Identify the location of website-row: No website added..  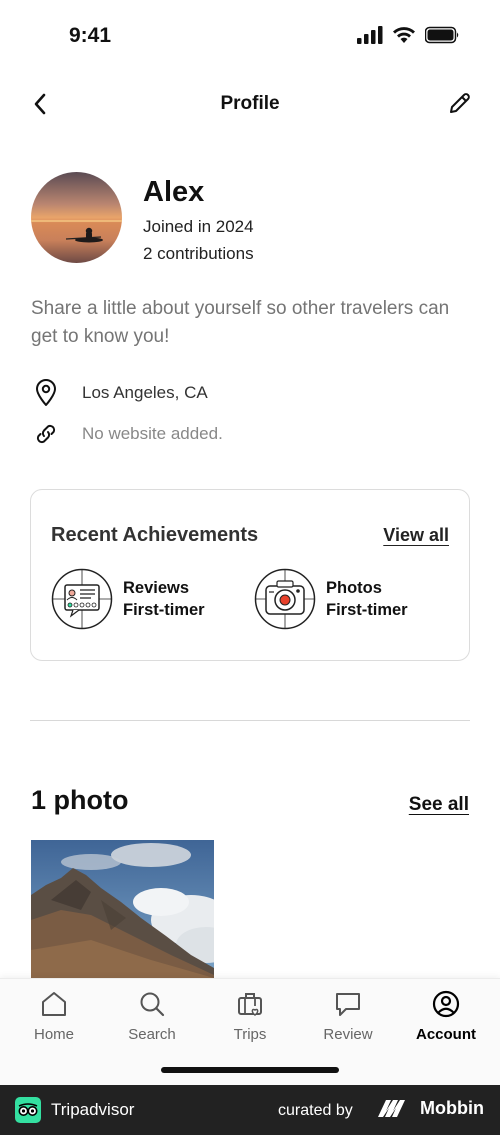
(127, 434).